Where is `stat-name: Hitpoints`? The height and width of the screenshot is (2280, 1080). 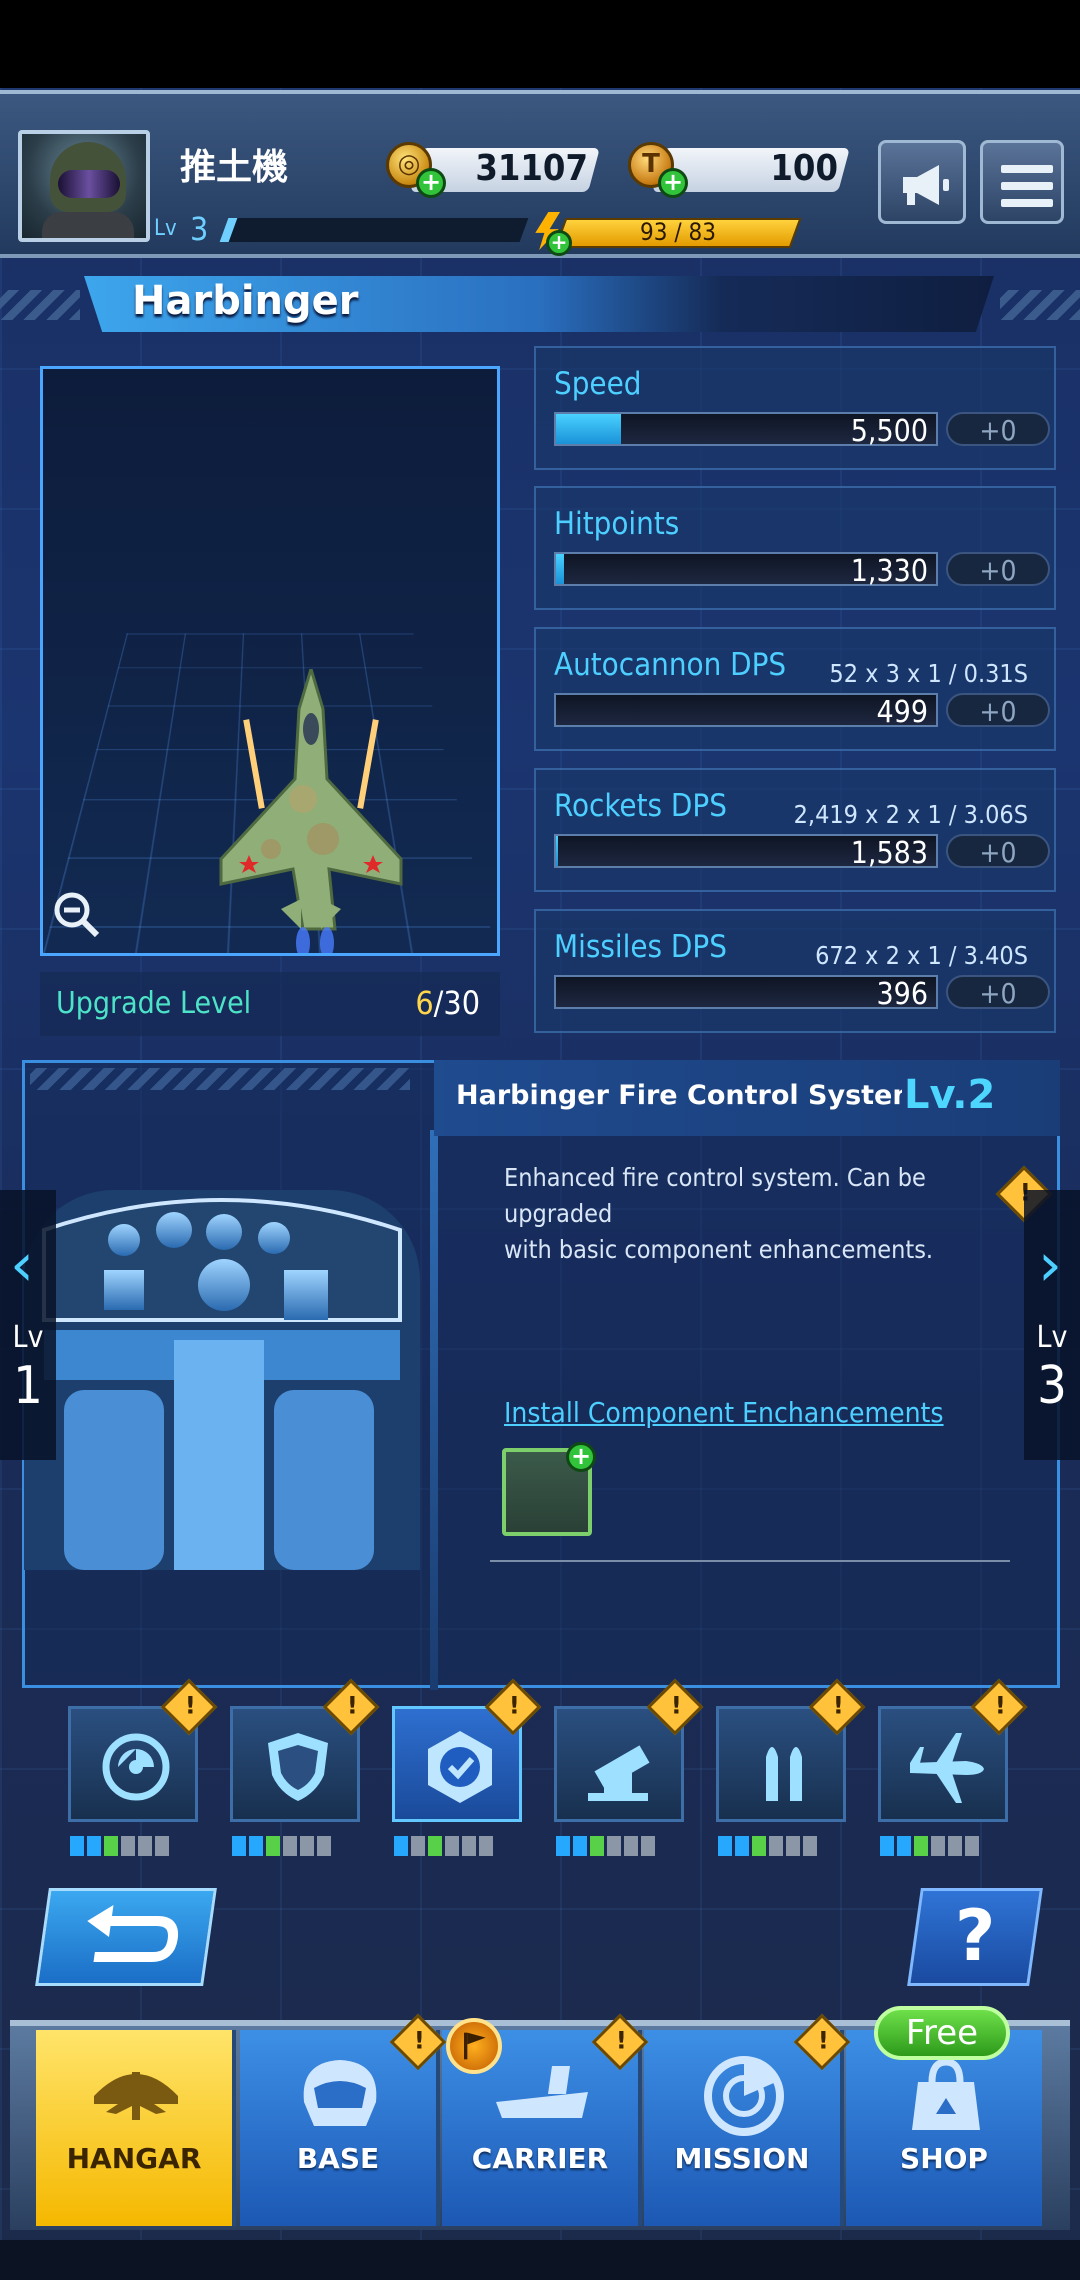 stat-name: Hitpoints is located at coordinates (617, 524).